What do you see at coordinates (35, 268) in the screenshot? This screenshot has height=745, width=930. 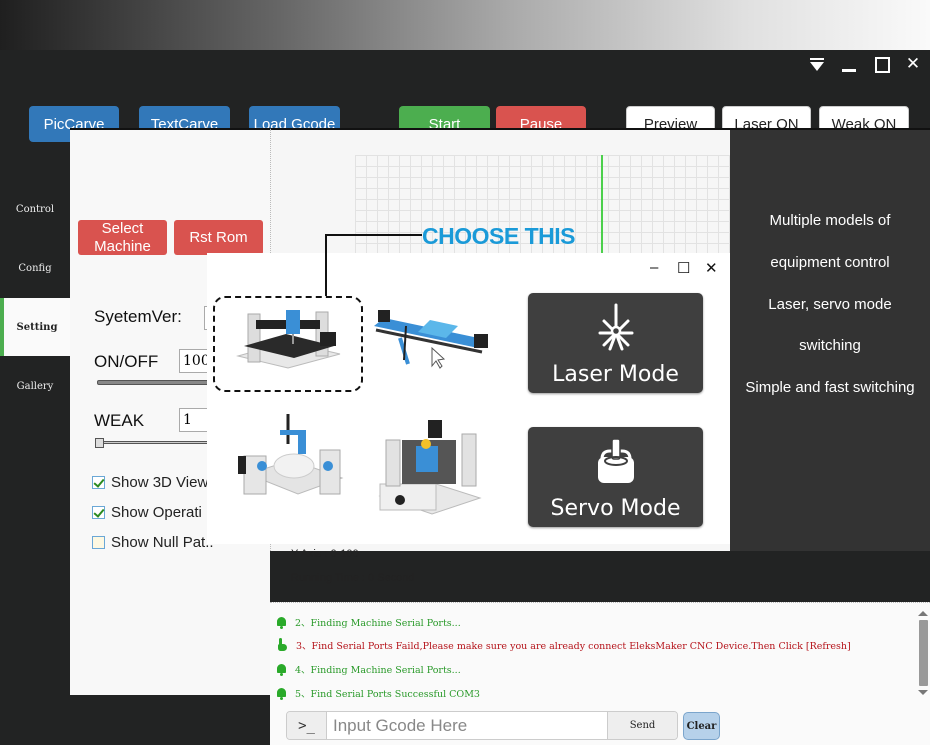 I see `sidebar-item-config: Config` at bounding box center [35, 268].